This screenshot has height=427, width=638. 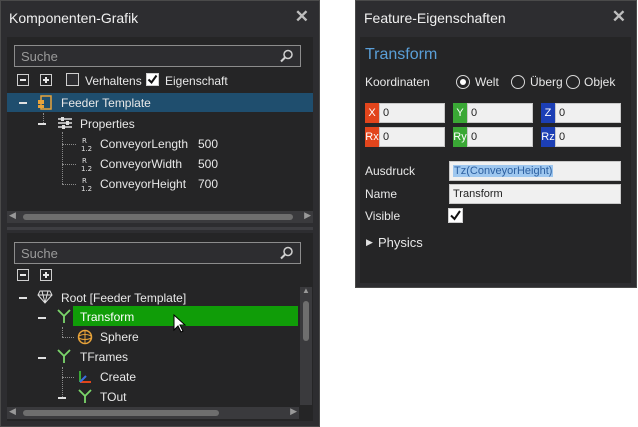 I want to click on search-input-top: Suche, so click(x=157, y=56).